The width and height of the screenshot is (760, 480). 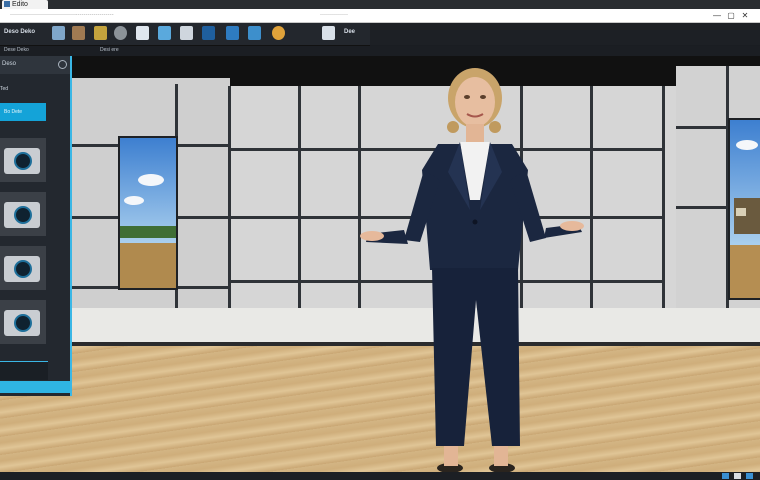 I want to click on panel-footer, so click(x=24, y=370).